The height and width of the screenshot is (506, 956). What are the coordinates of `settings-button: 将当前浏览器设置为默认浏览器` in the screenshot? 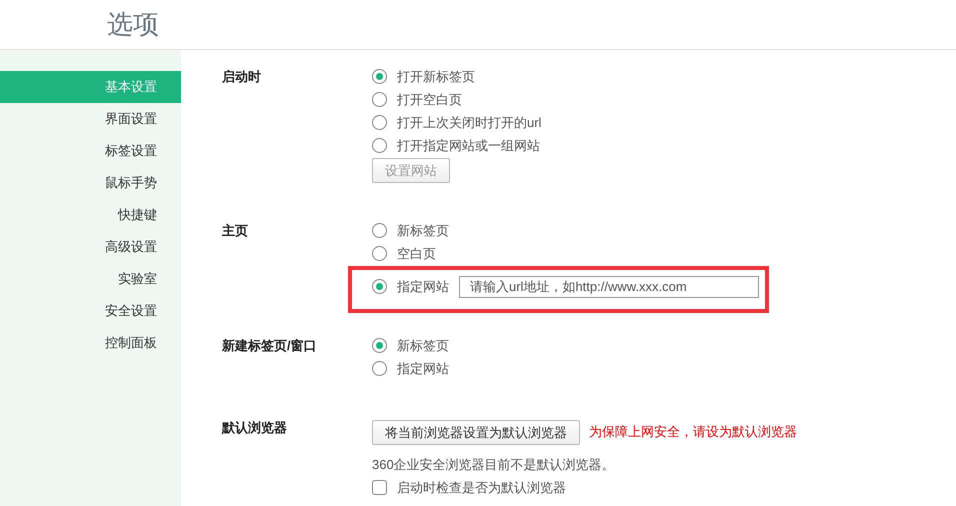 It's located at (476, 432).